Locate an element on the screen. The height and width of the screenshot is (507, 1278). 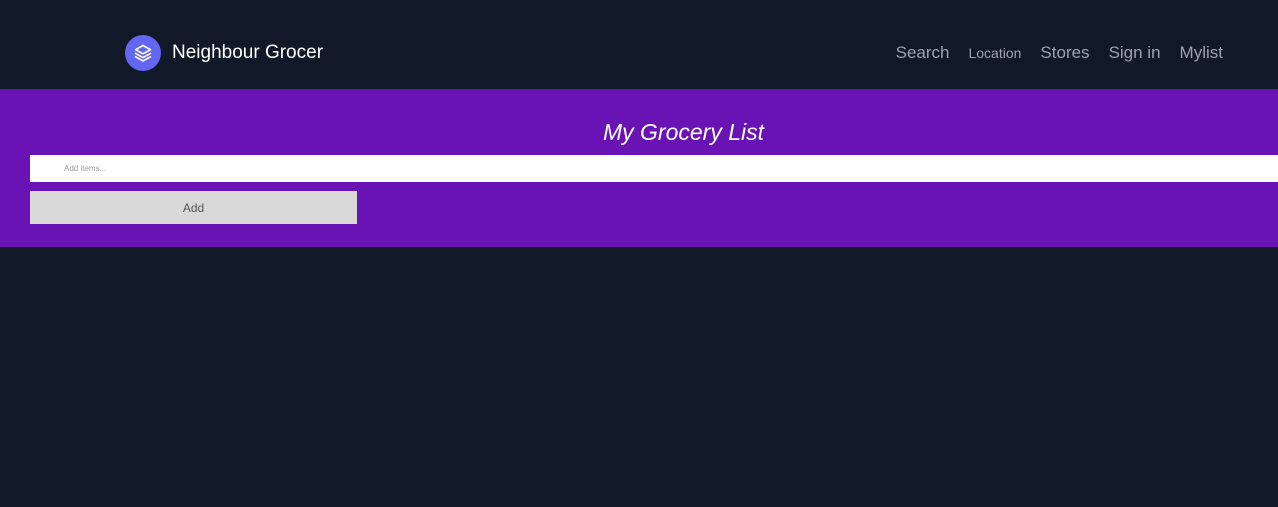
brand-link: Neighbour Grocer is located at coordinates (224, 53).